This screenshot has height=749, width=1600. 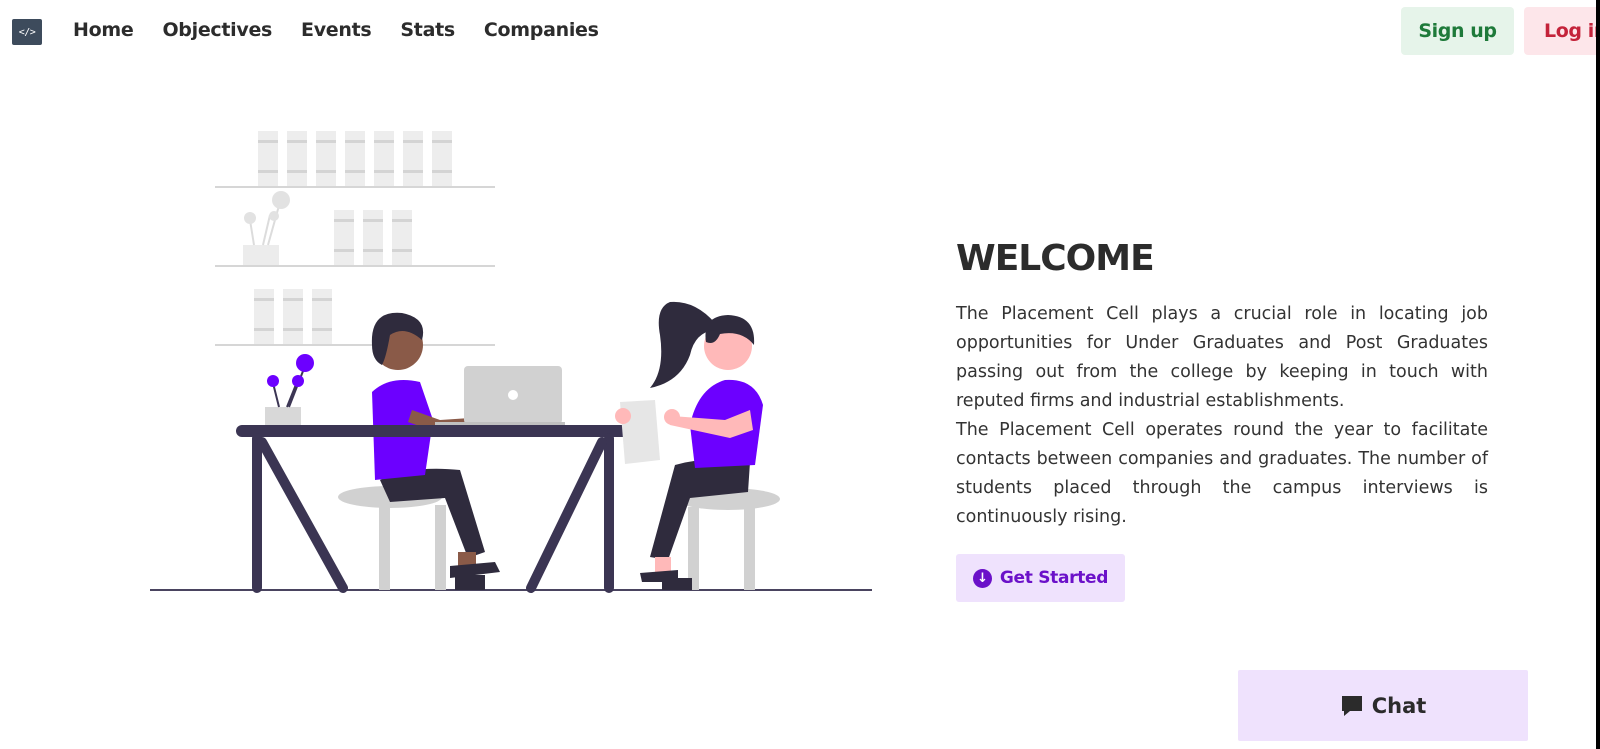 What do you see at coordinates (355, 158) in the screenshot?
I see `books-top` at bounding box center [355, 158].